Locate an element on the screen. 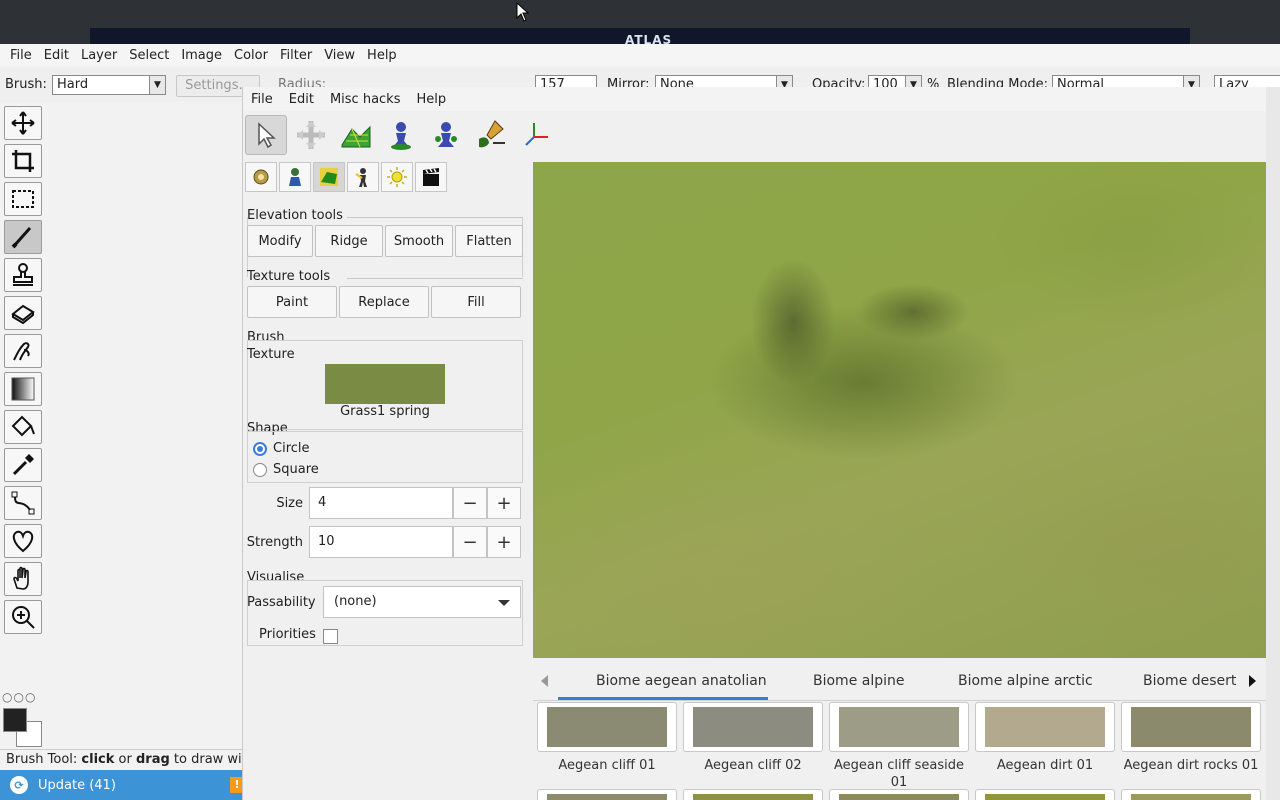  eraser-tool-button is located at coordinates (23, 313).